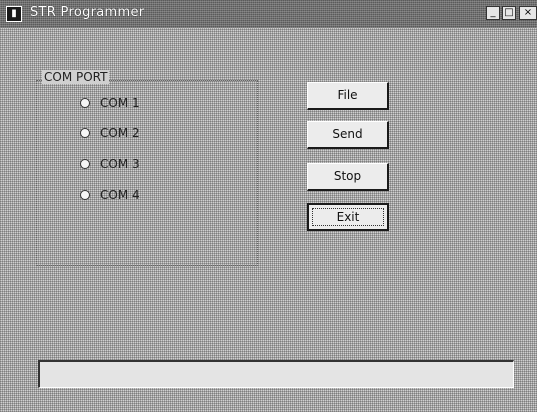 The height and width of the screenshot is (412, 537). I want to click on minimize-button: _, so click(493, 13).